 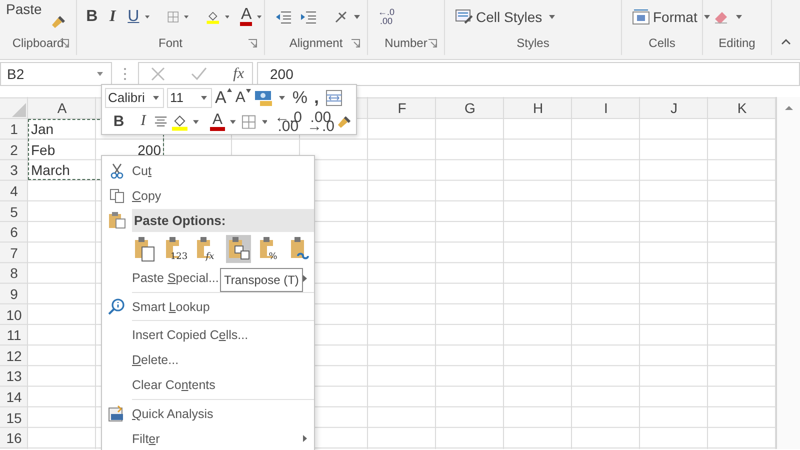 What do you see at coordinates (56, 74) in the screenshot?
I see `name-box: B2` at bounding box center [56, 74].